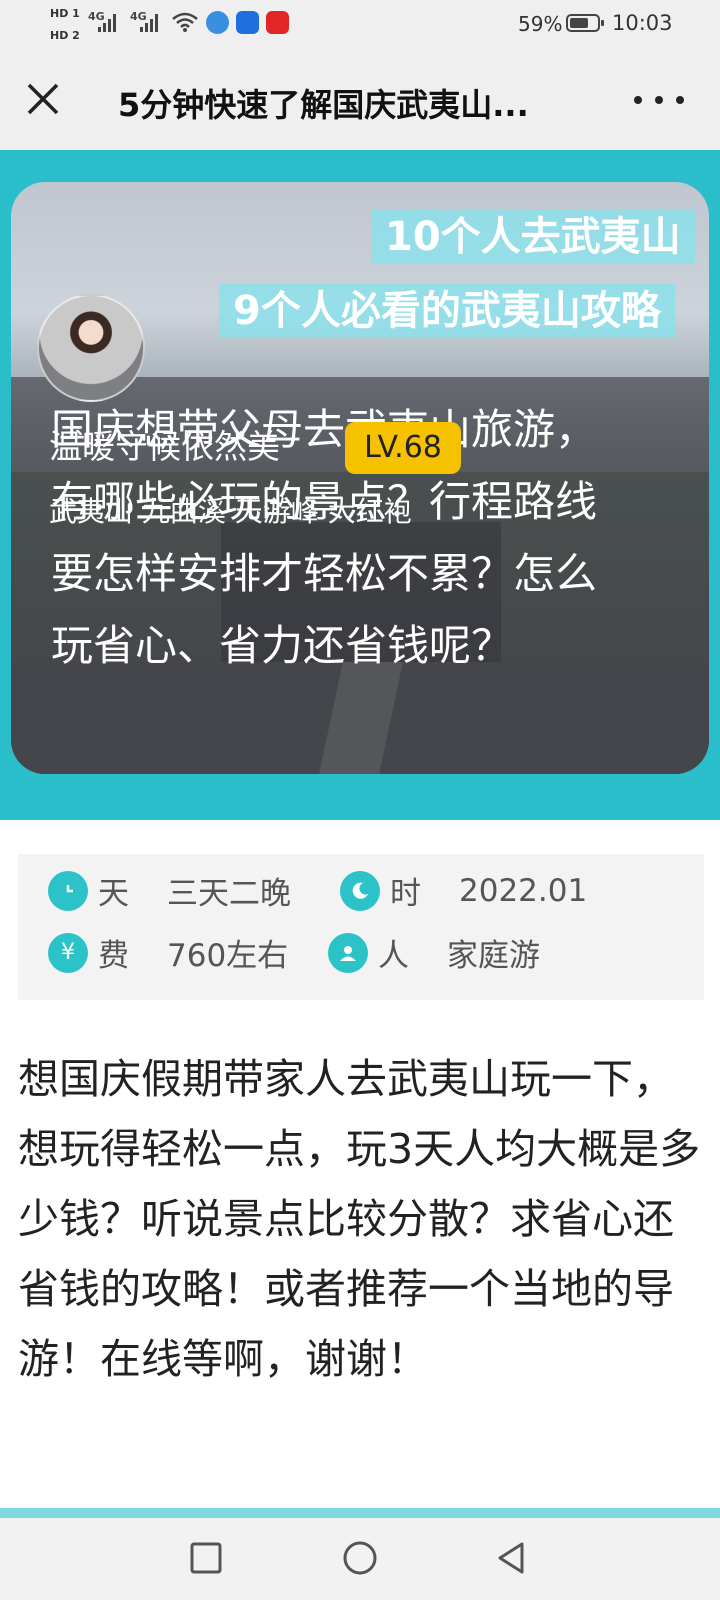 This screenshot has width=720, height=1600. Describe the element at coordinates (68, 952) in the screenshot. I see `yen-icon: ¥` at that location.